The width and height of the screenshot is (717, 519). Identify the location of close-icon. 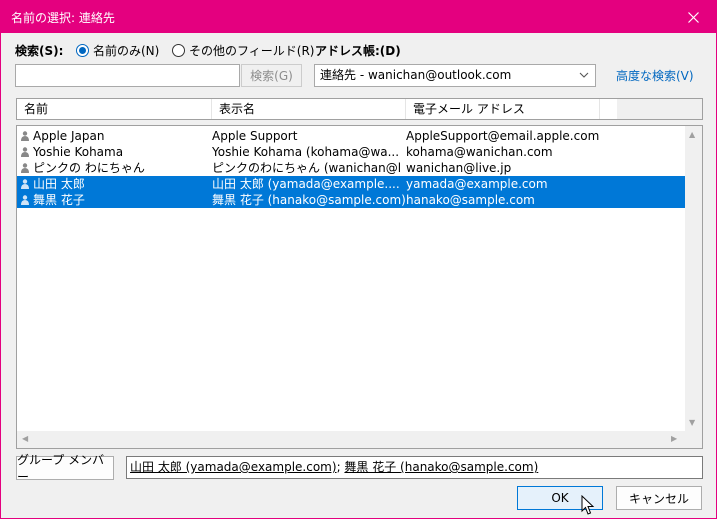
(693, 17).